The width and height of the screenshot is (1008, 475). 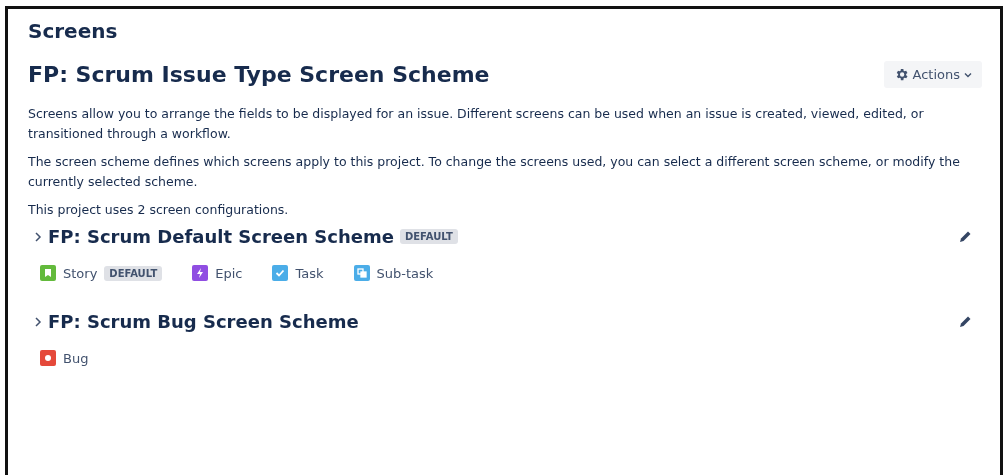 I want to click on page-title: Screens, so click(x=73, y=31).